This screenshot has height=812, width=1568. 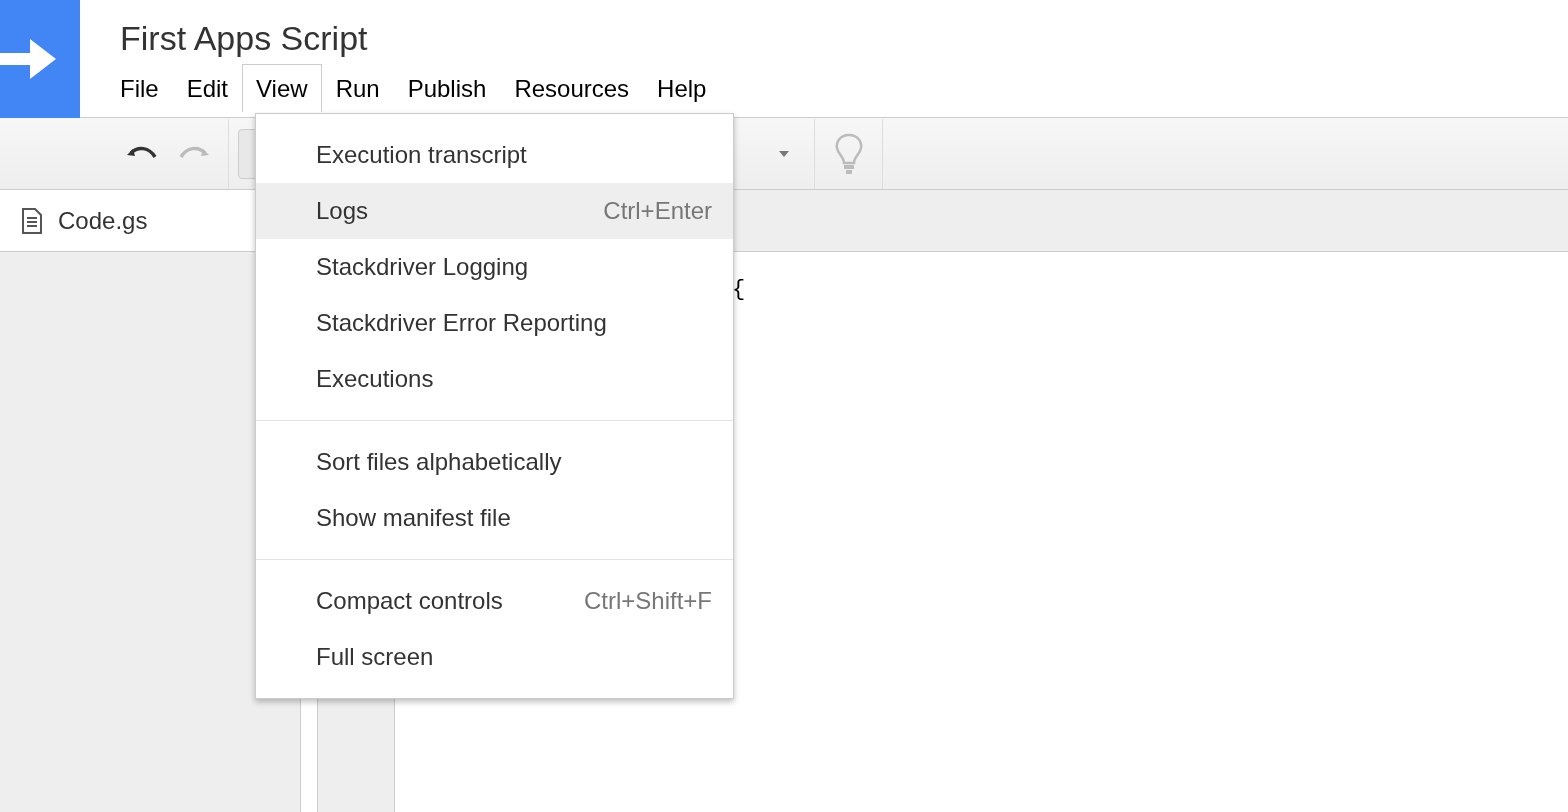 I want to click on menu-item: Stackdriver Logging, so click(x=494, y=267).